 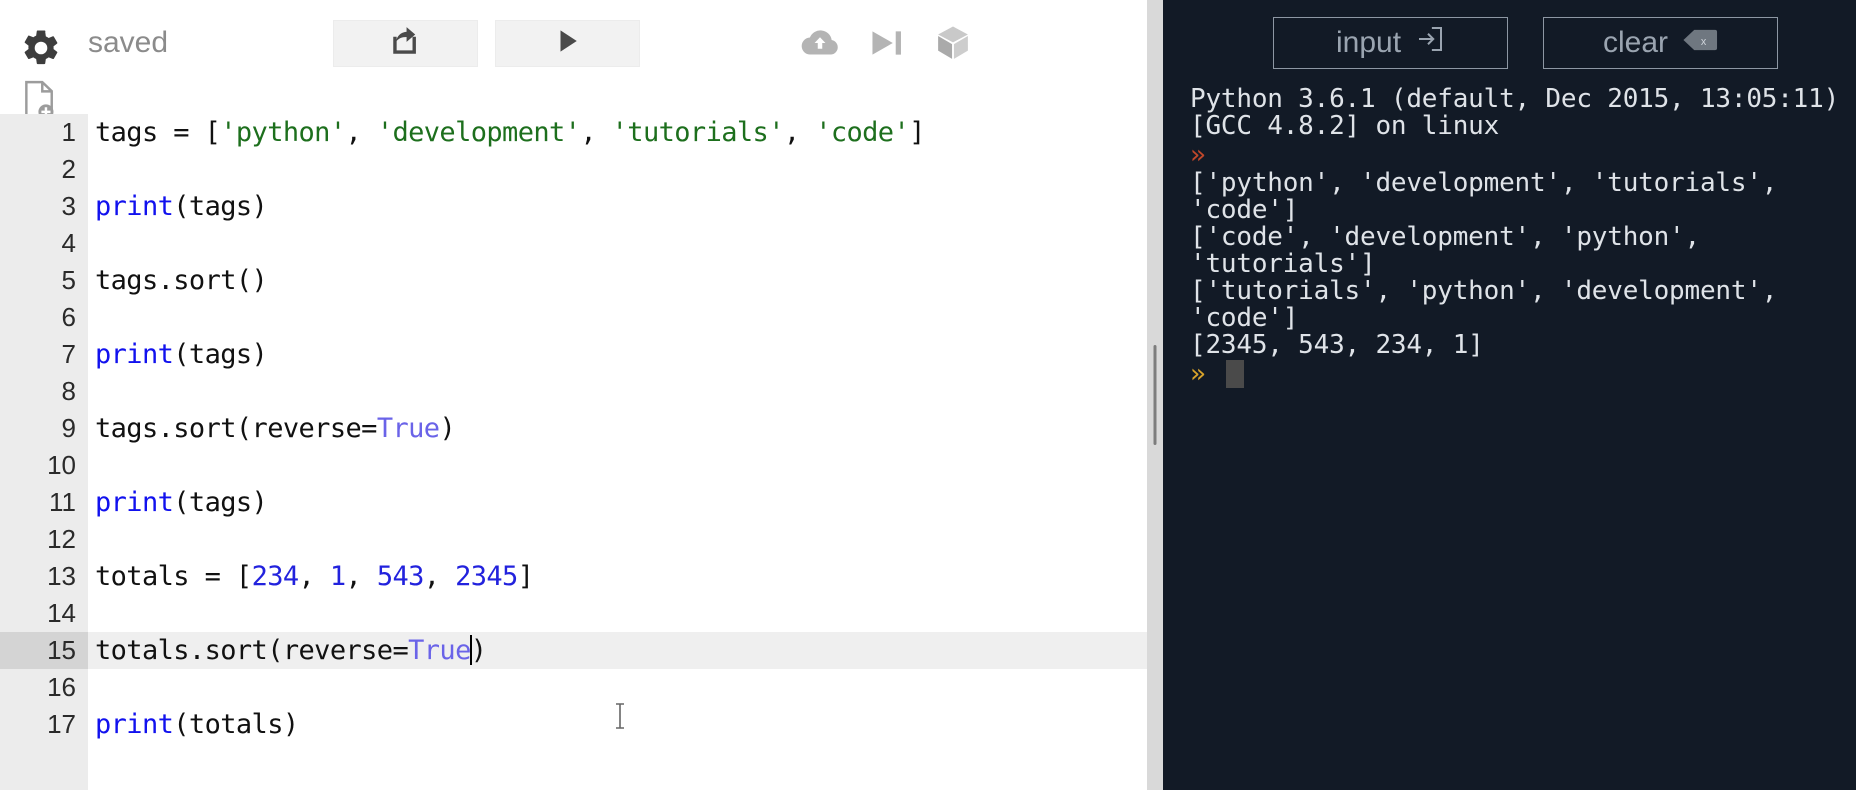 What do you see at coordinates (862, 132) in the screenshot?
I see `code-token: 'code'` at bounding box center [862, 132].